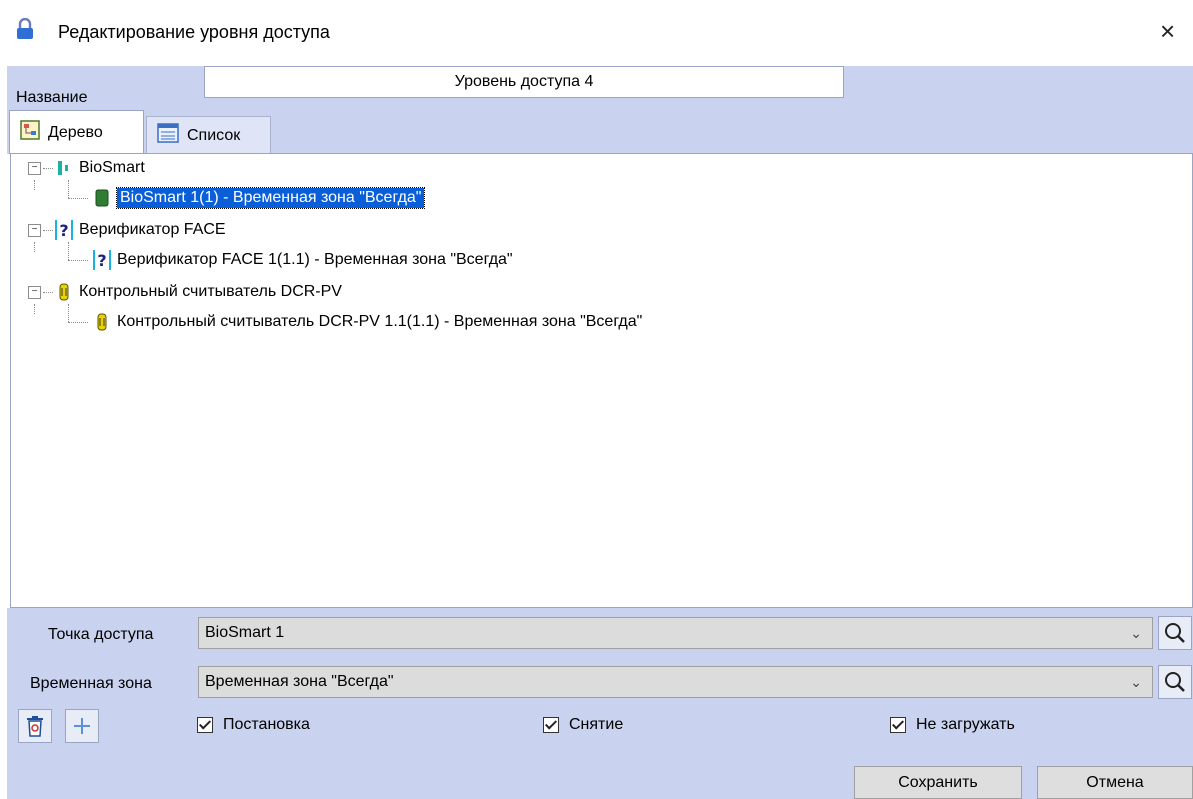  What do you see at coordinates (245, 632) in the screenshot?
I see `access-point-value: BioSmart 1` at bounding box center [245, 632].